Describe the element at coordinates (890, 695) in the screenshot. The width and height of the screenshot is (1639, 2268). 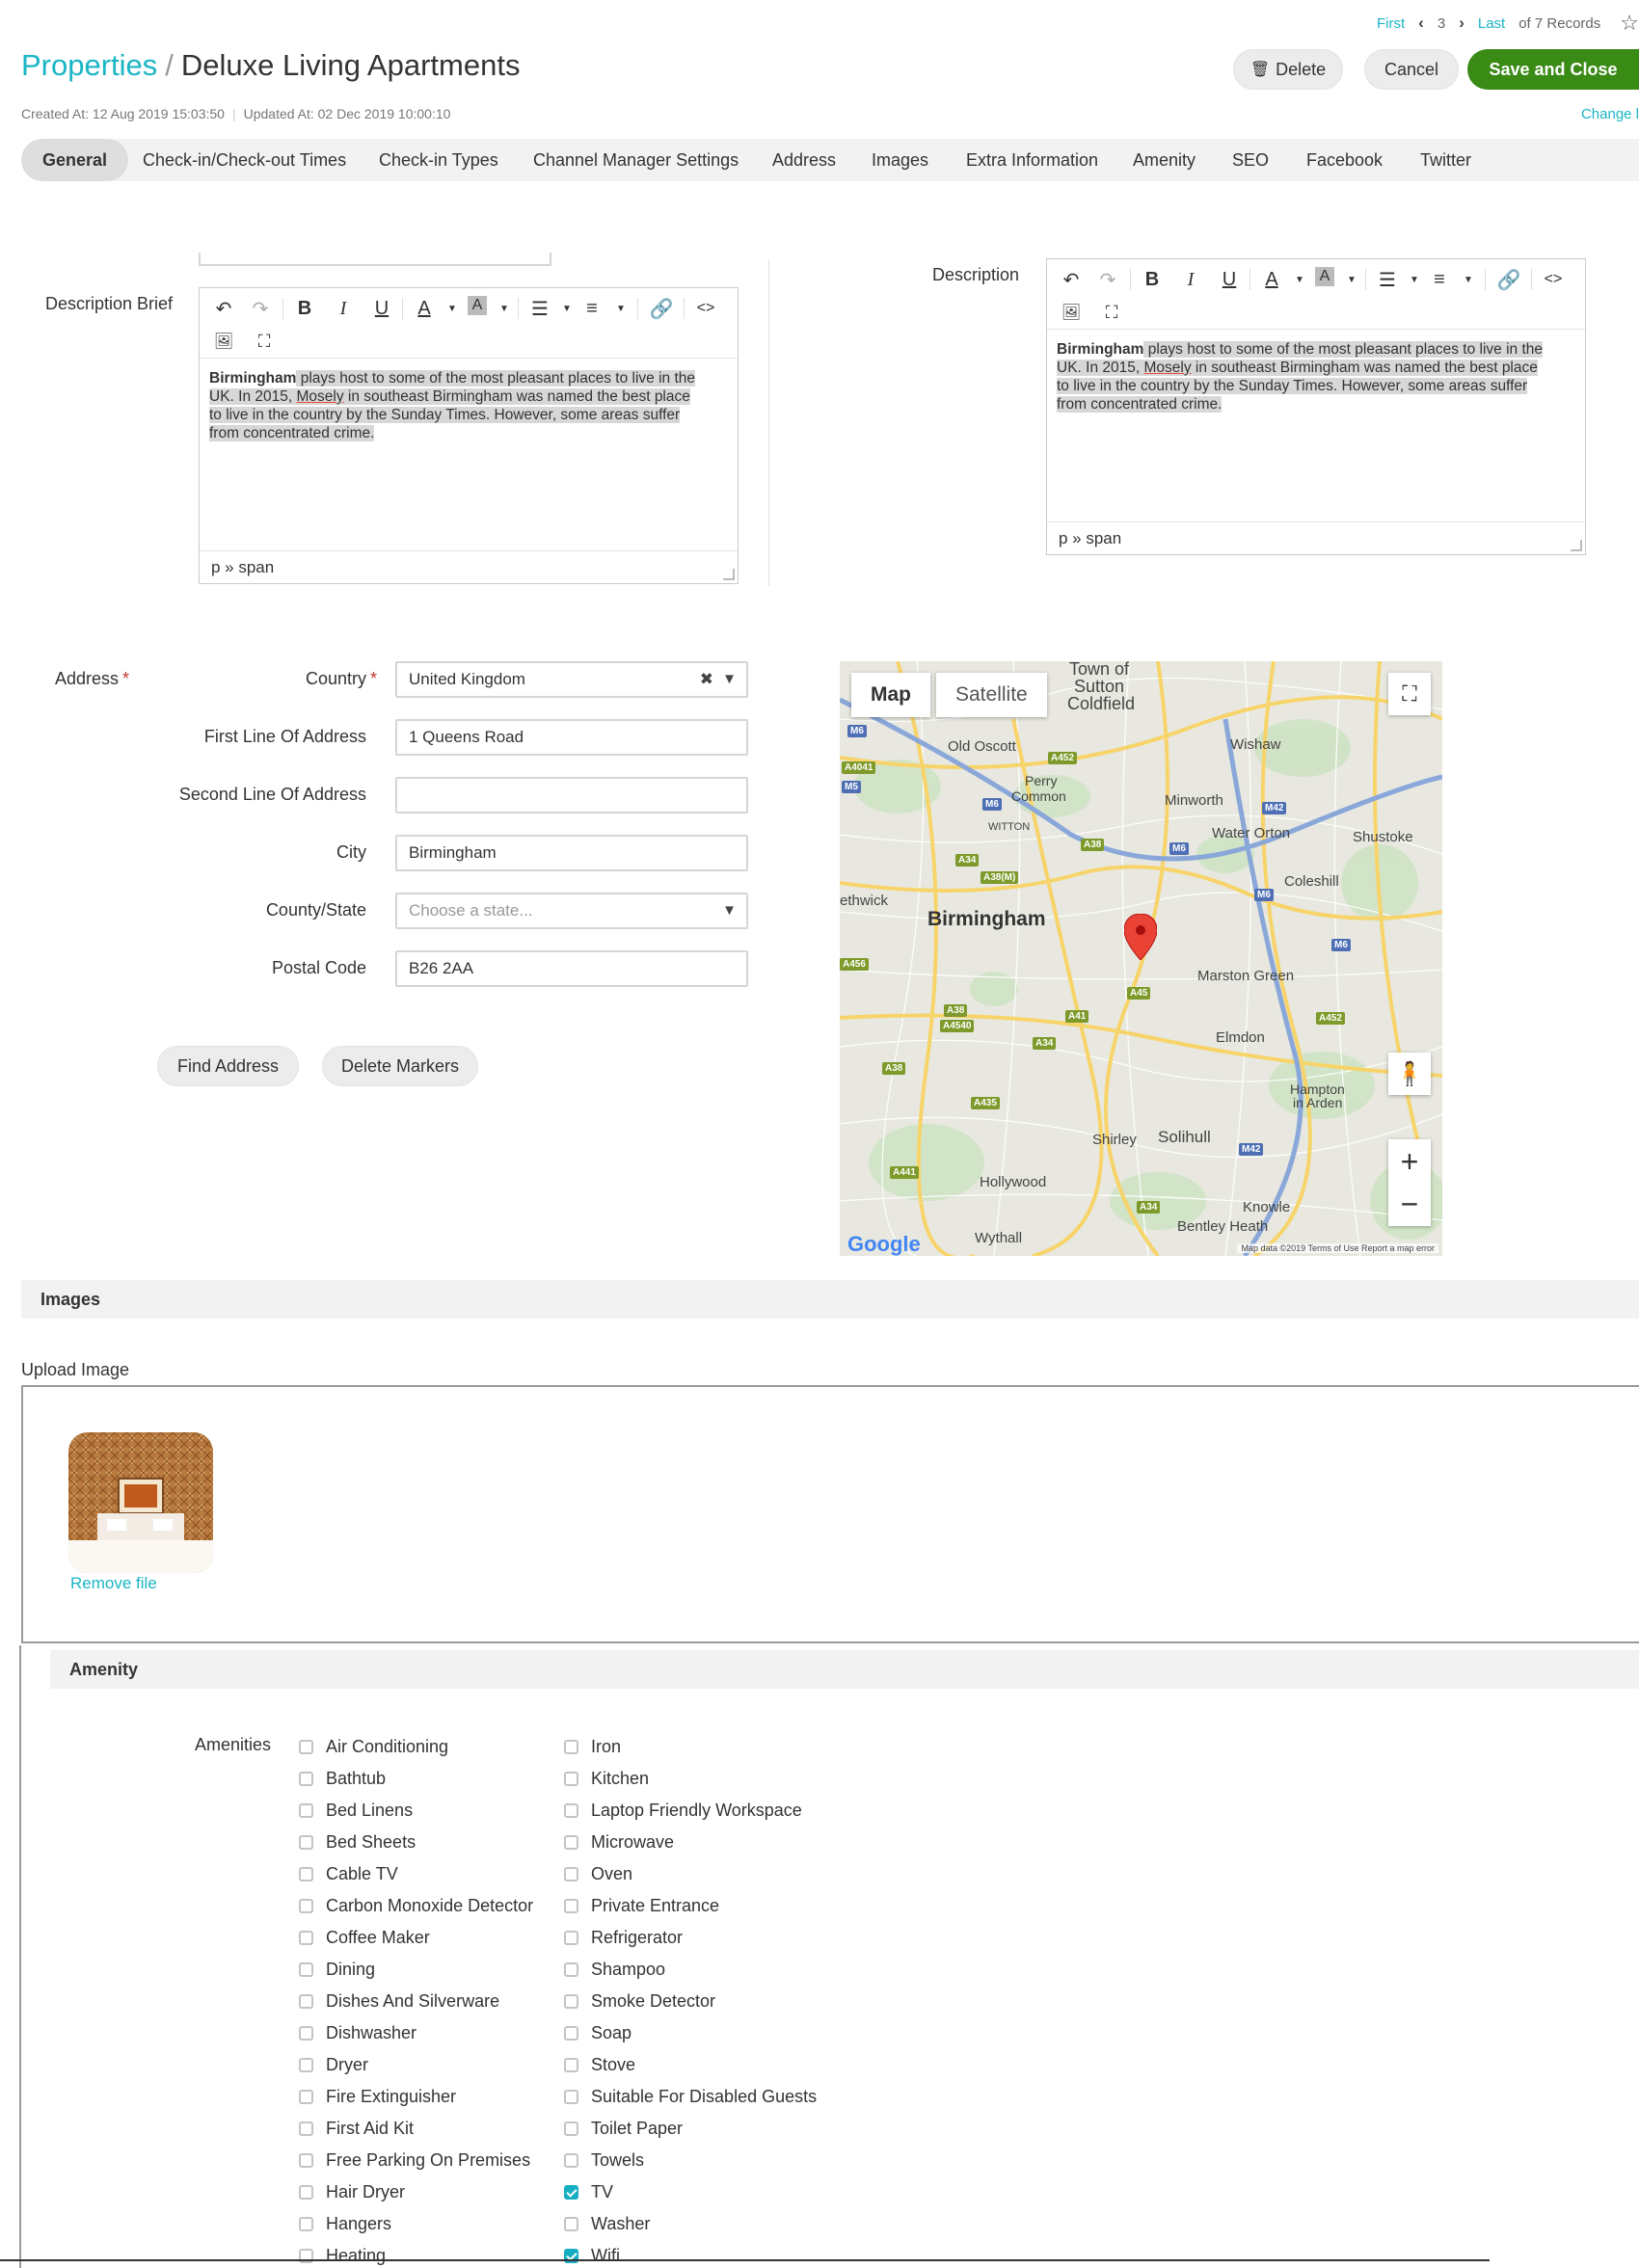
I see `map-type-map-tab: Map` at that location.